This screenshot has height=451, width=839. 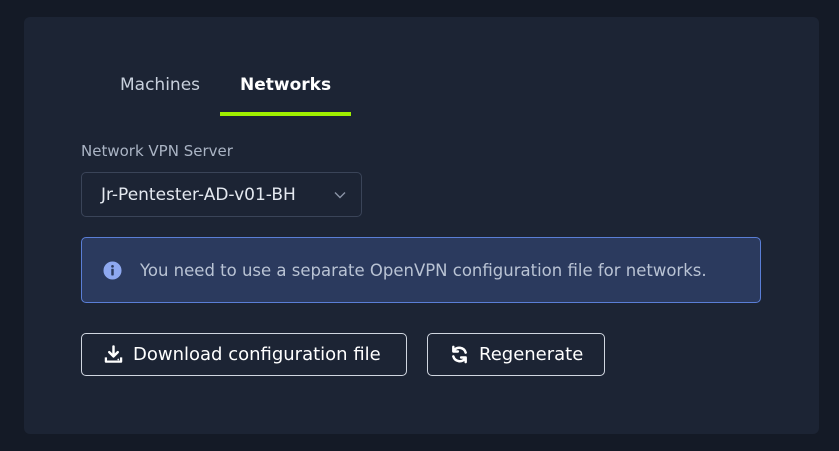 What do you see at coordinates (198, 194) in the screenshot?
I see `vpn-server-selected-value: Jr-Pentester-AD-v01-BH` at bounding box center [198, 194].